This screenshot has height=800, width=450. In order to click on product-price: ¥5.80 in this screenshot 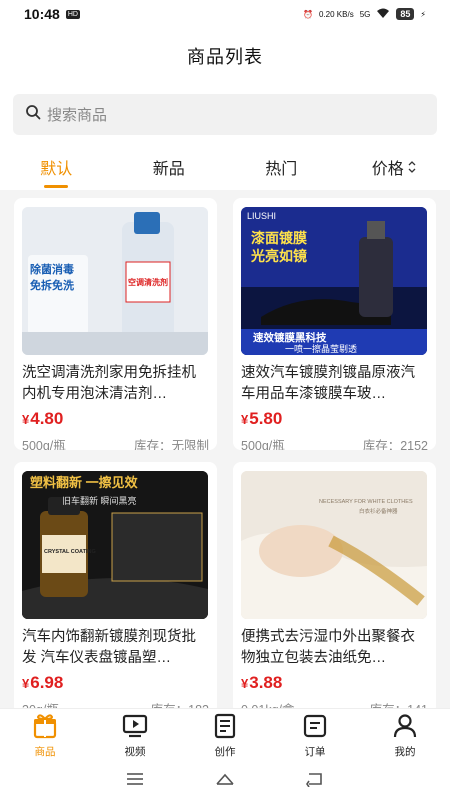, I will do `click(334, 419)`.